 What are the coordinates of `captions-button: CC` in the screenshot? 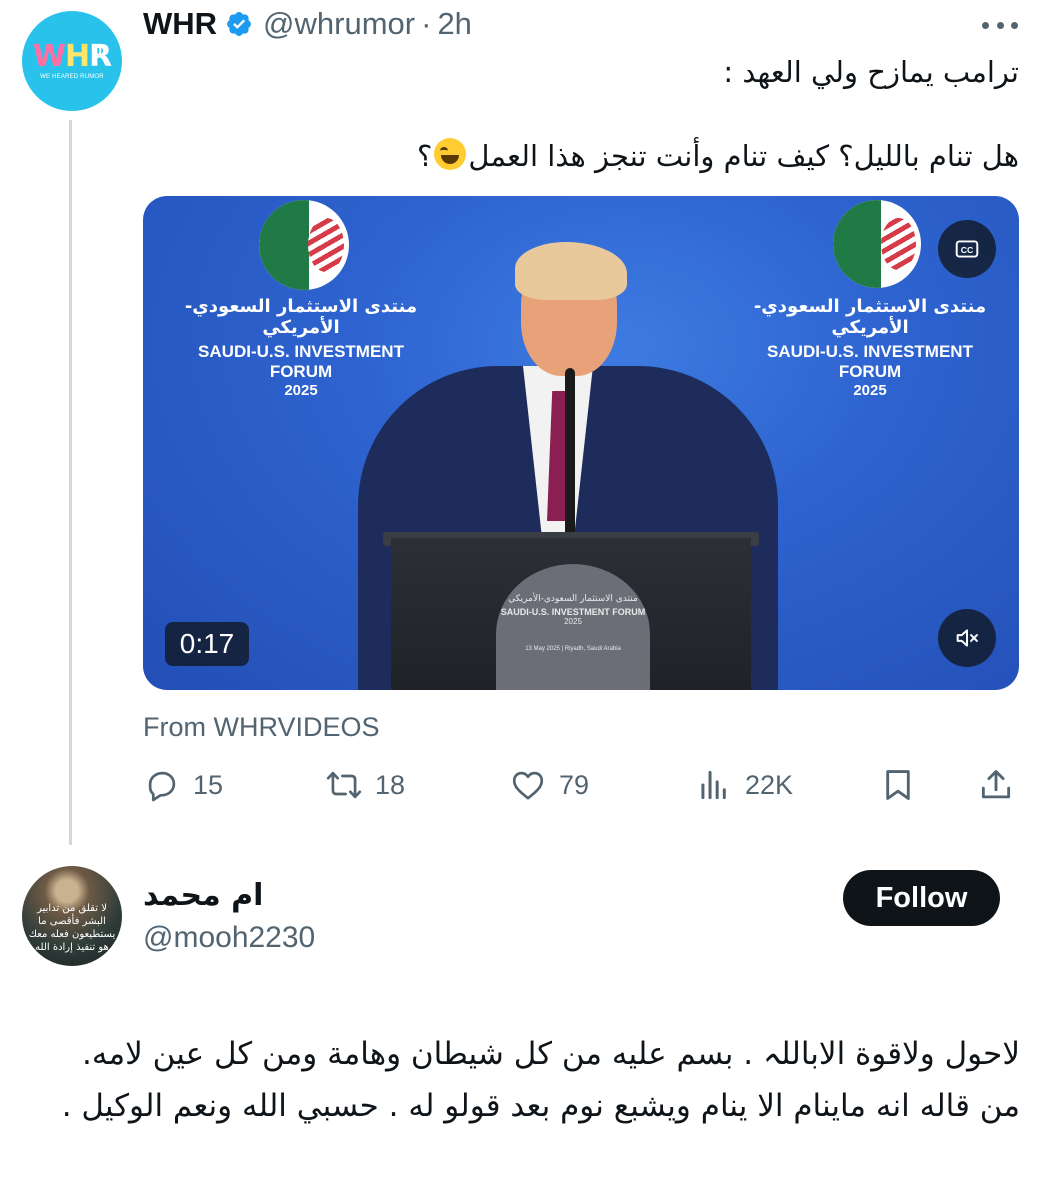 It's located at (967, 249).